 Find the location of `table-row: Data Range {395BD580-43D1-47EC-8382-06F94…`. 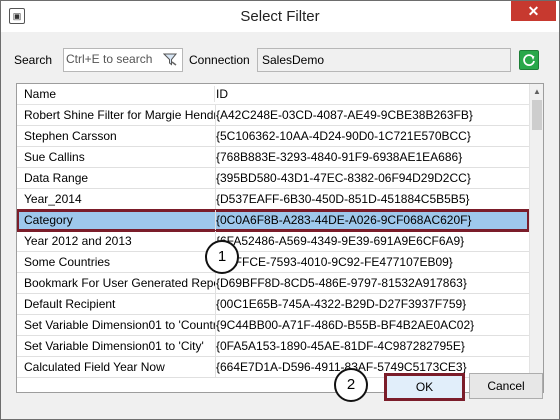

table-row: Data Range {395BD580-43D1-47EC-8382-06F94… is located at coordinates (273, 178).